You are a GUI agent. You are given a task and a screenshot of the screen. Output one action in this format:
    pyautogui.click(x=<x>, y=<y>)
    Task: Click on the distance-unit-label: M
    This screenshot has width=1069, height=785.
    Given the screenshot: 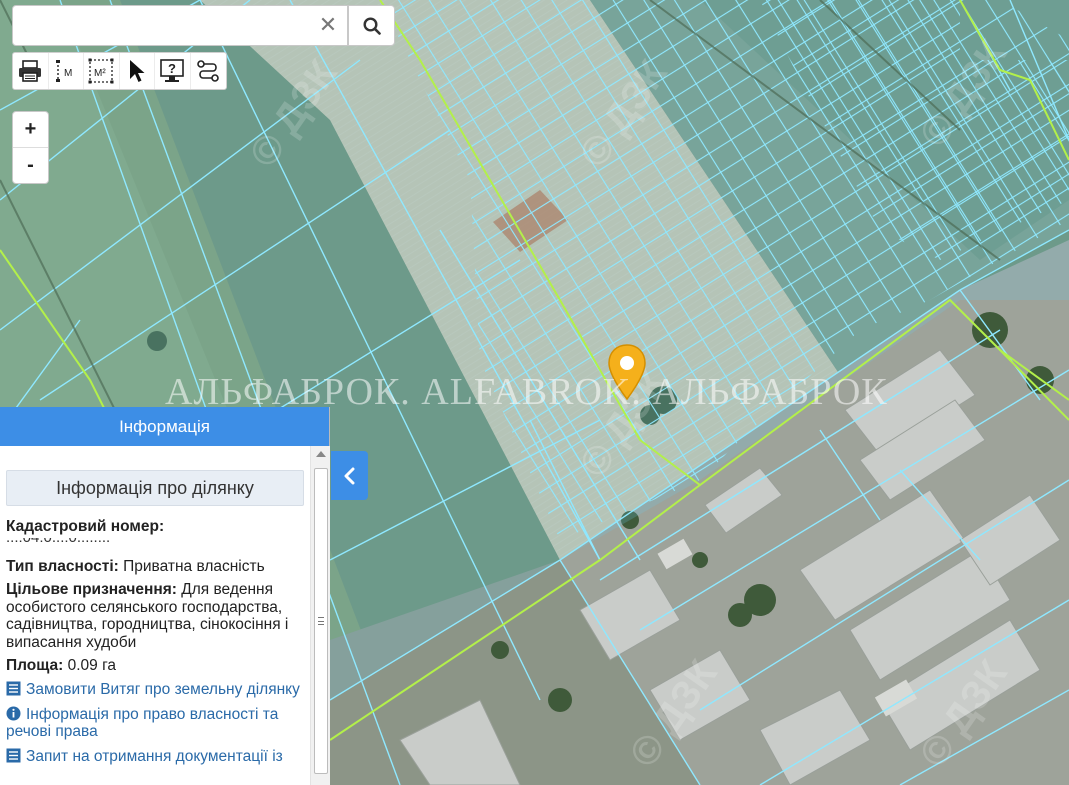 What is the action you would take?
    pyautogui.click(x=68, y=73)
    